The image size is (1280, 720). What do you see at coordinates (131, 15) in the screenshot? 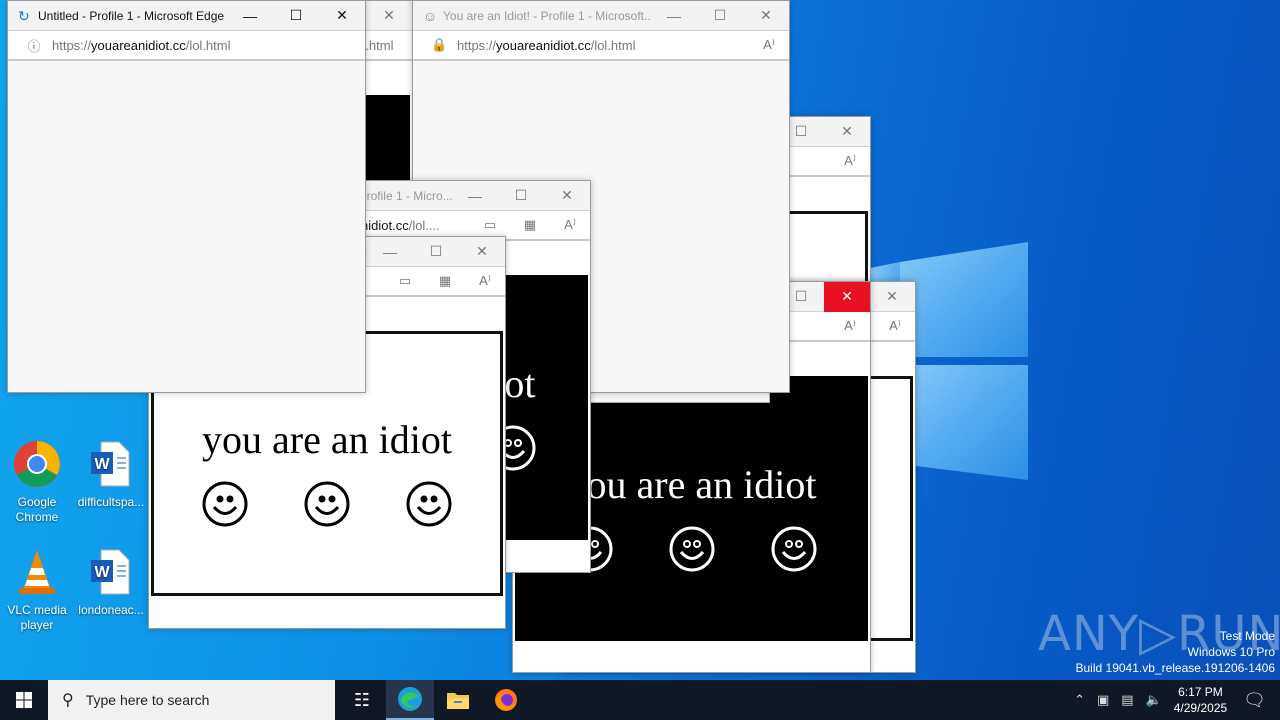
I see `window-title: Untitled - Profile 1 - Microsoft Edge` at bounding box center [131, 15].